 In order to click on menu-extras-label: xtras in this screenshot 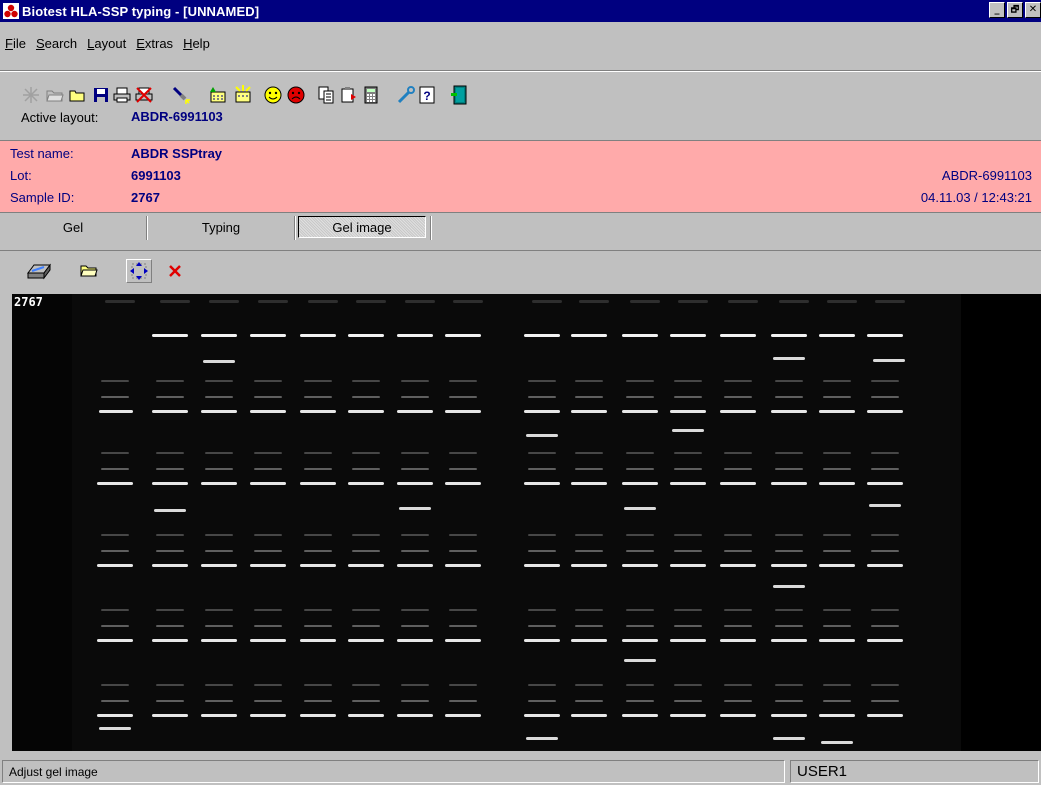, I will do `click(159, 43)`.